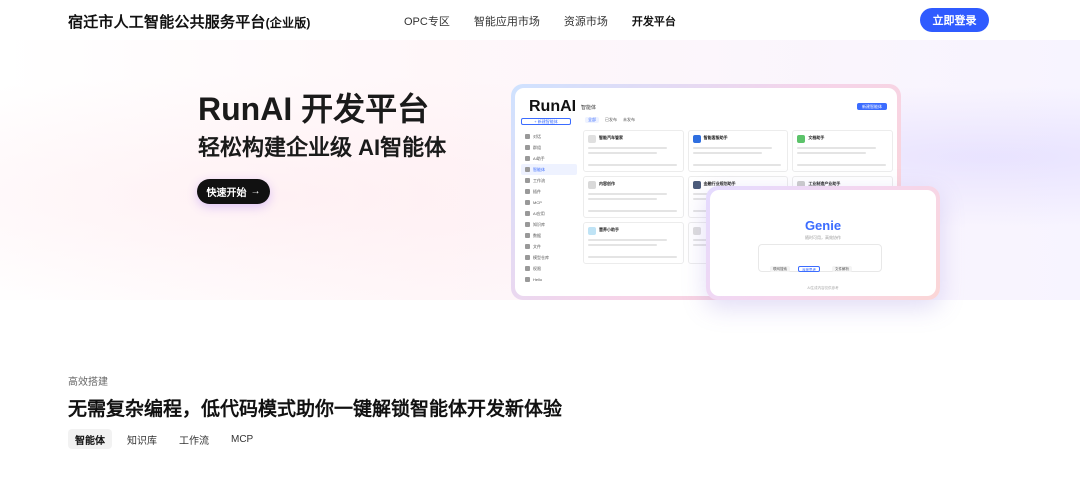 This screenshot has height=494, width=1080. What do you see at coordinates (549, 246) in the screenshot?
I see `preview-sidebar-item: 文件` at bounding box center [549, 246].